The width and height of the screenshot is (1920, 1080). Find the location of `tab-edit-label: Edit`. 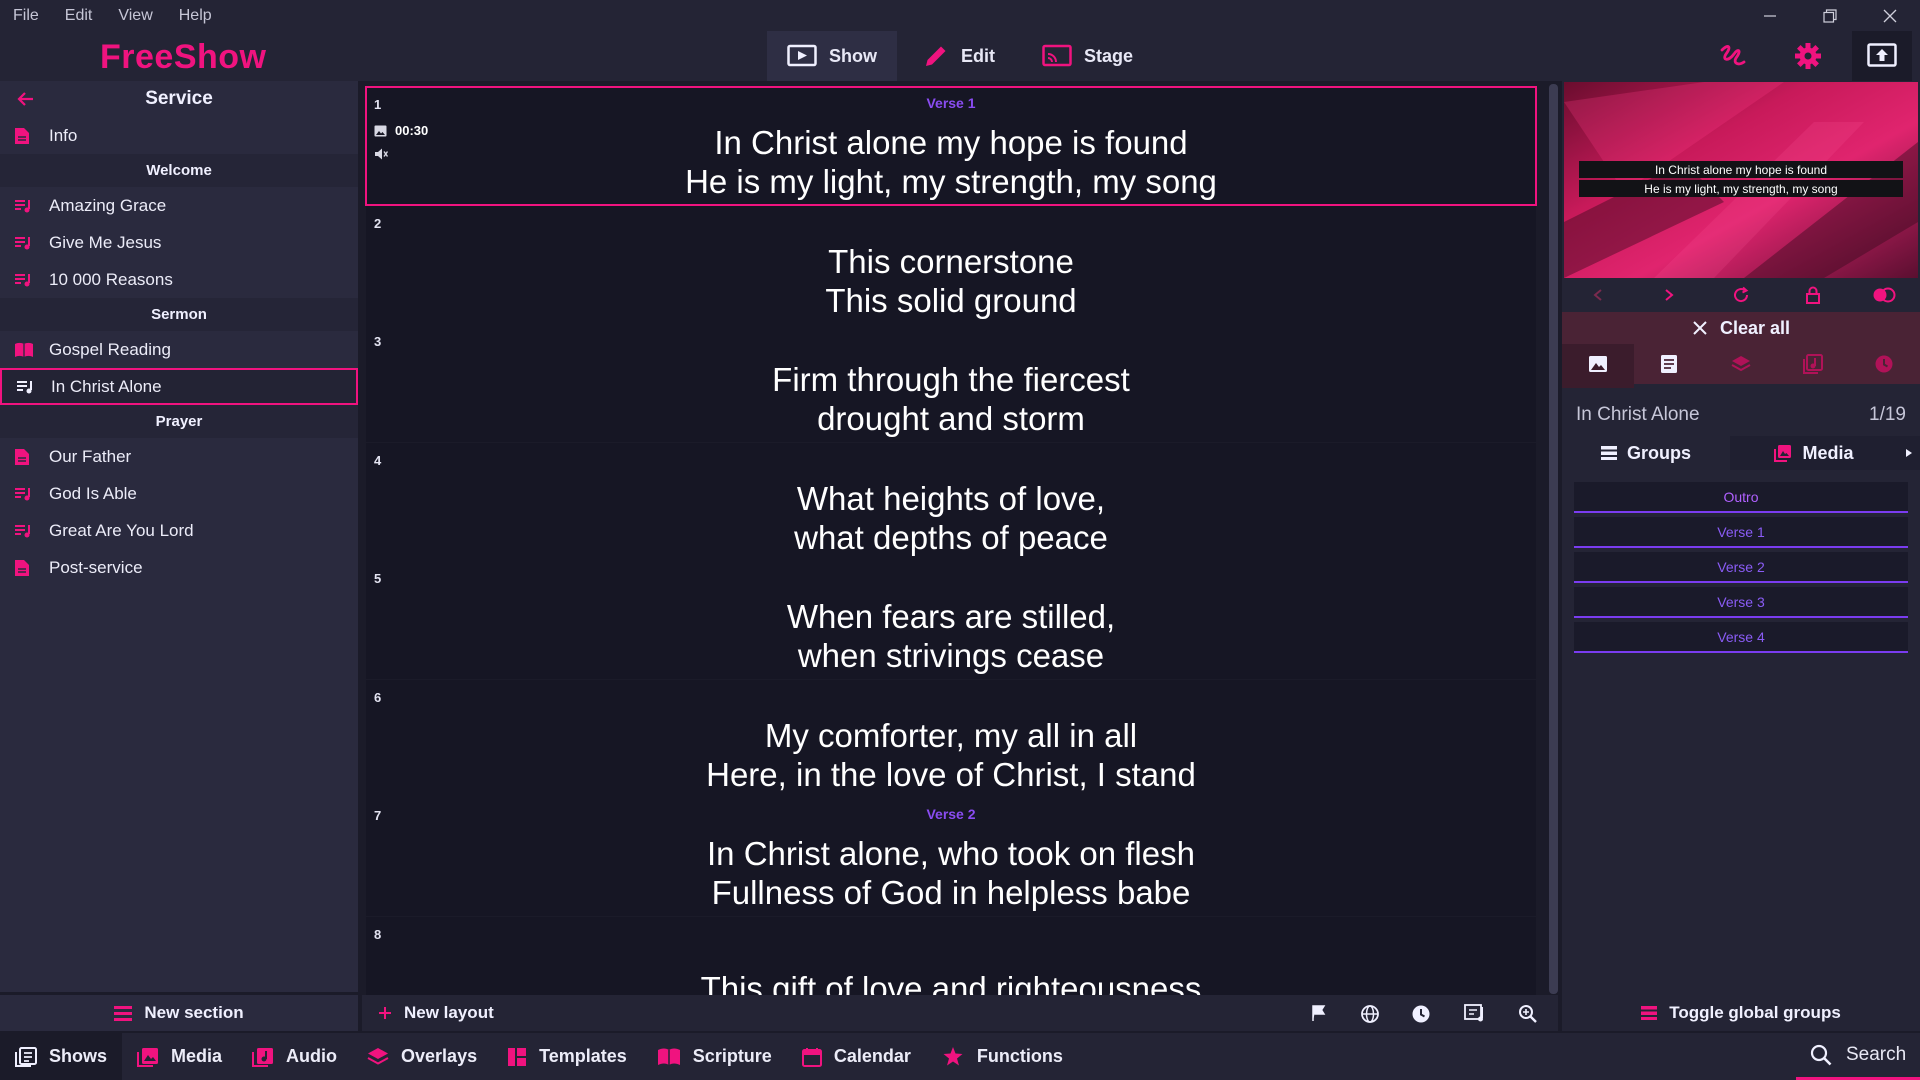

tab-edit-label: Edit is located at coordinates (978, 55).